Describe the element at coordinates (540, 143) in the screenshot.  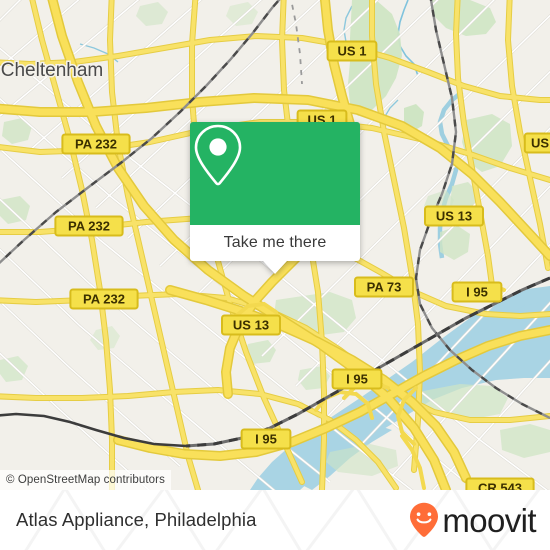
I see `road-shield-label: US` at that location.